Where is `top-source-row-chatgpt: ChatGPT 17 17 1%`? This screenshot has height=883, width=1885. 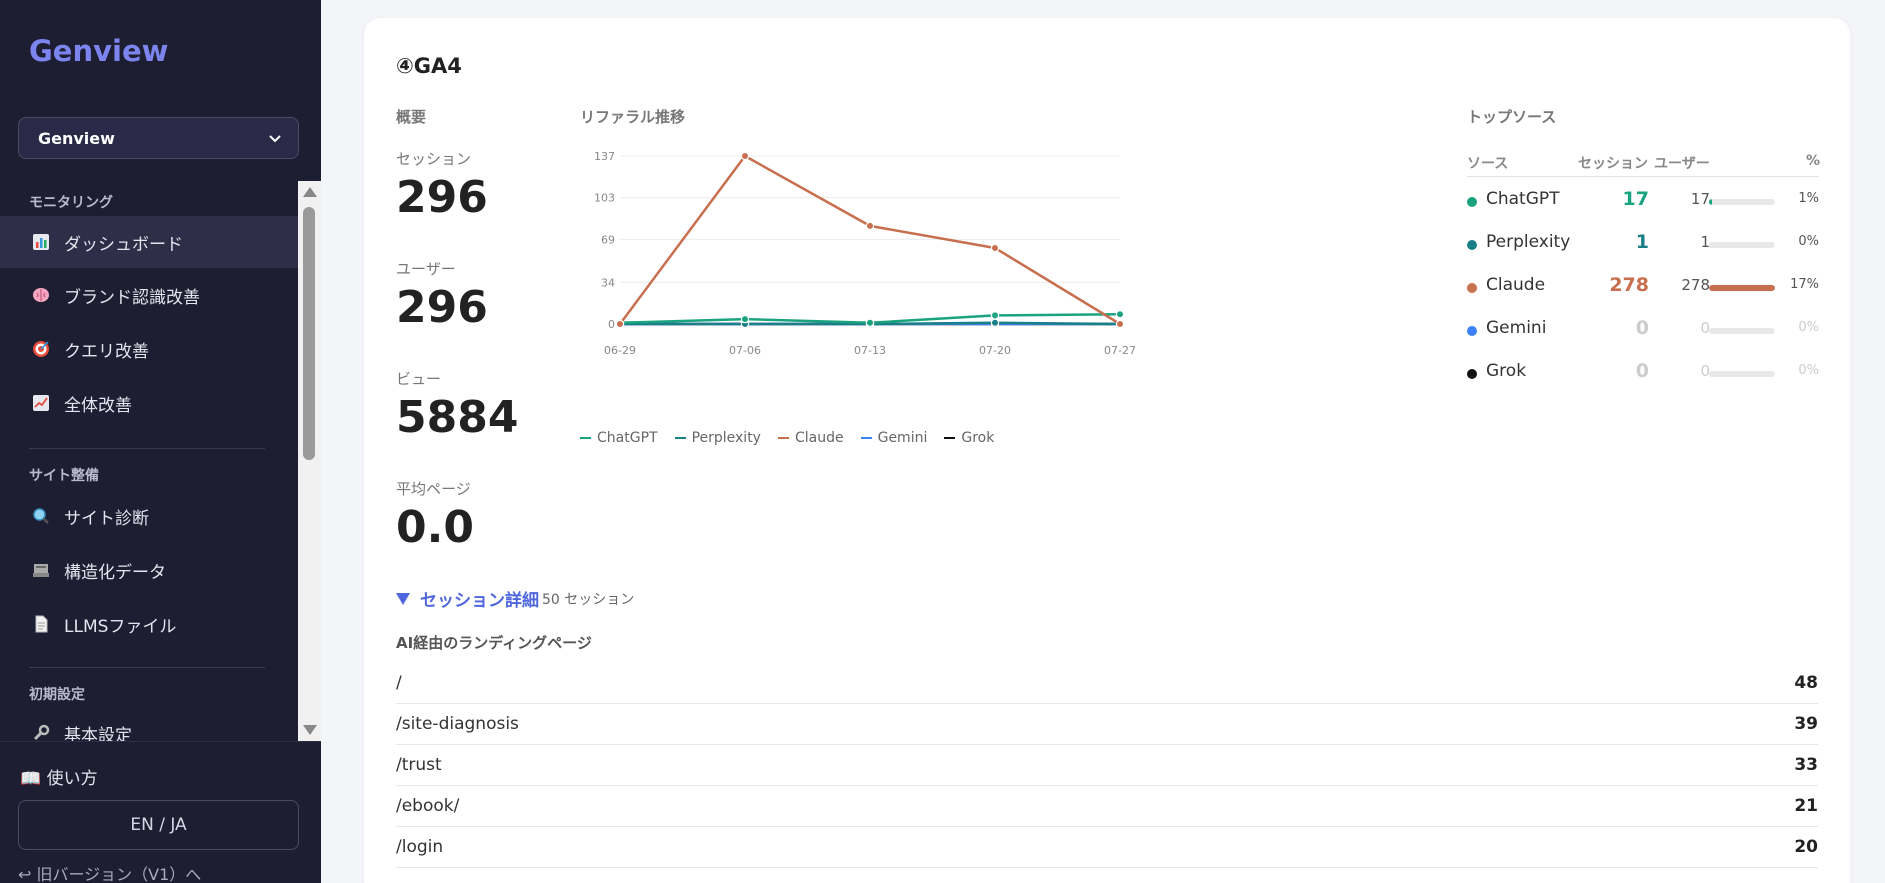 top-source-row-chatgpt: ChatGPT 17 17 1% is located at coordinates (1643, 201).